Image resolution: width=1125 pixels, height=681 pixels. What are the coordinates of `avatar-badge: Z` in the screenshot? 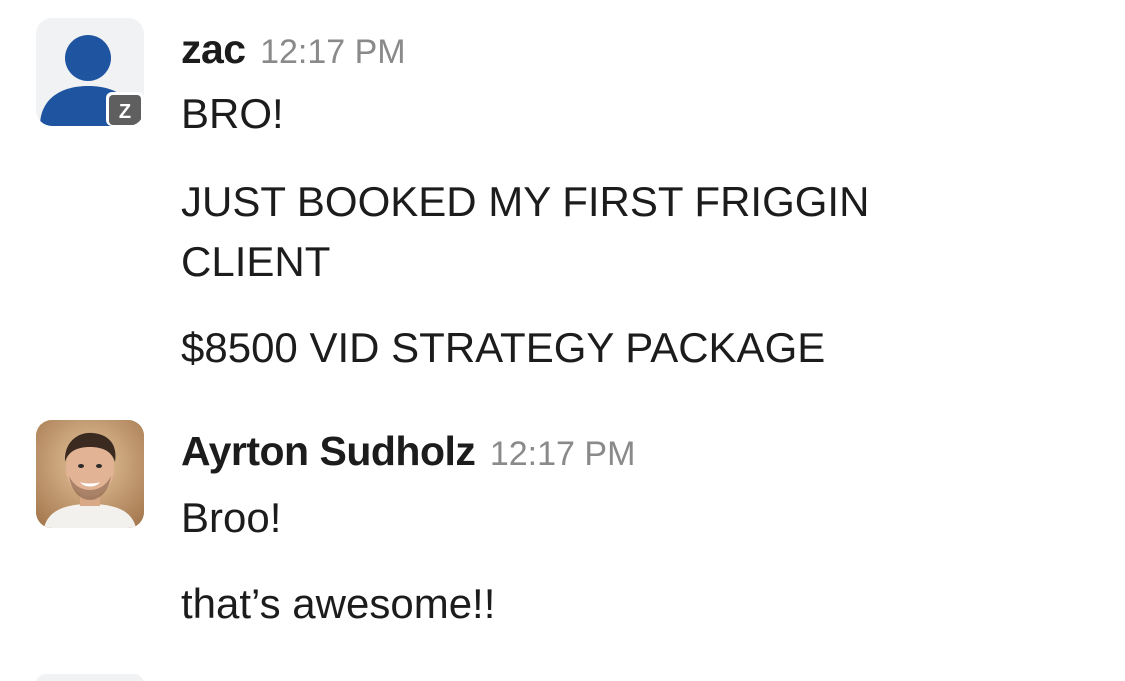 It's located at (125, 112).